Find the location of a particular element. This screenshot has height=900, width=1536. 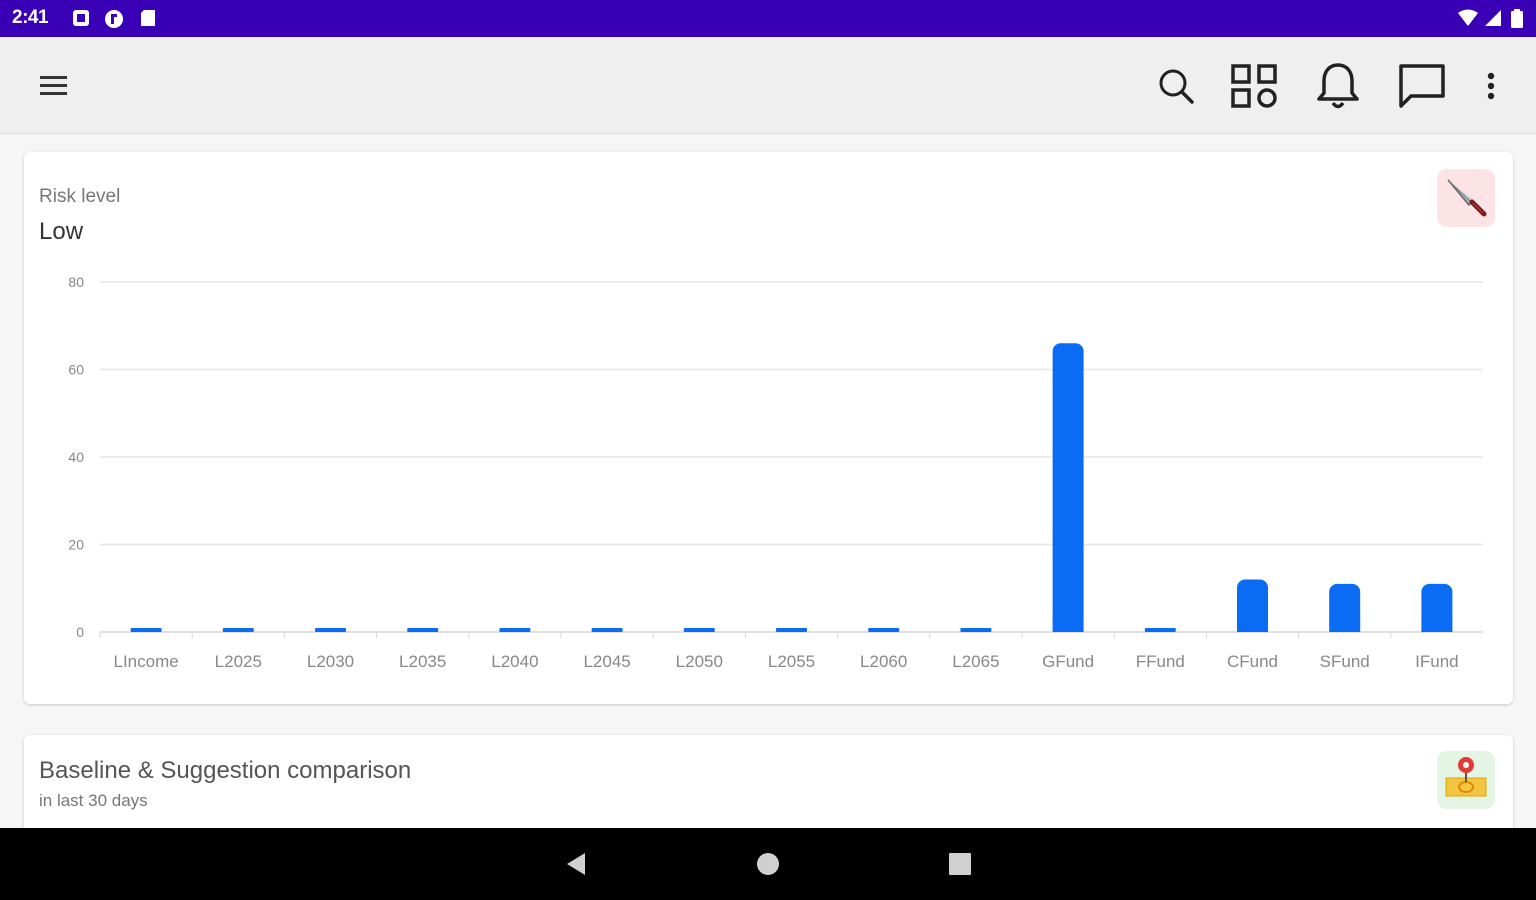

app-circle-icon is located at coordinates (113, 18).